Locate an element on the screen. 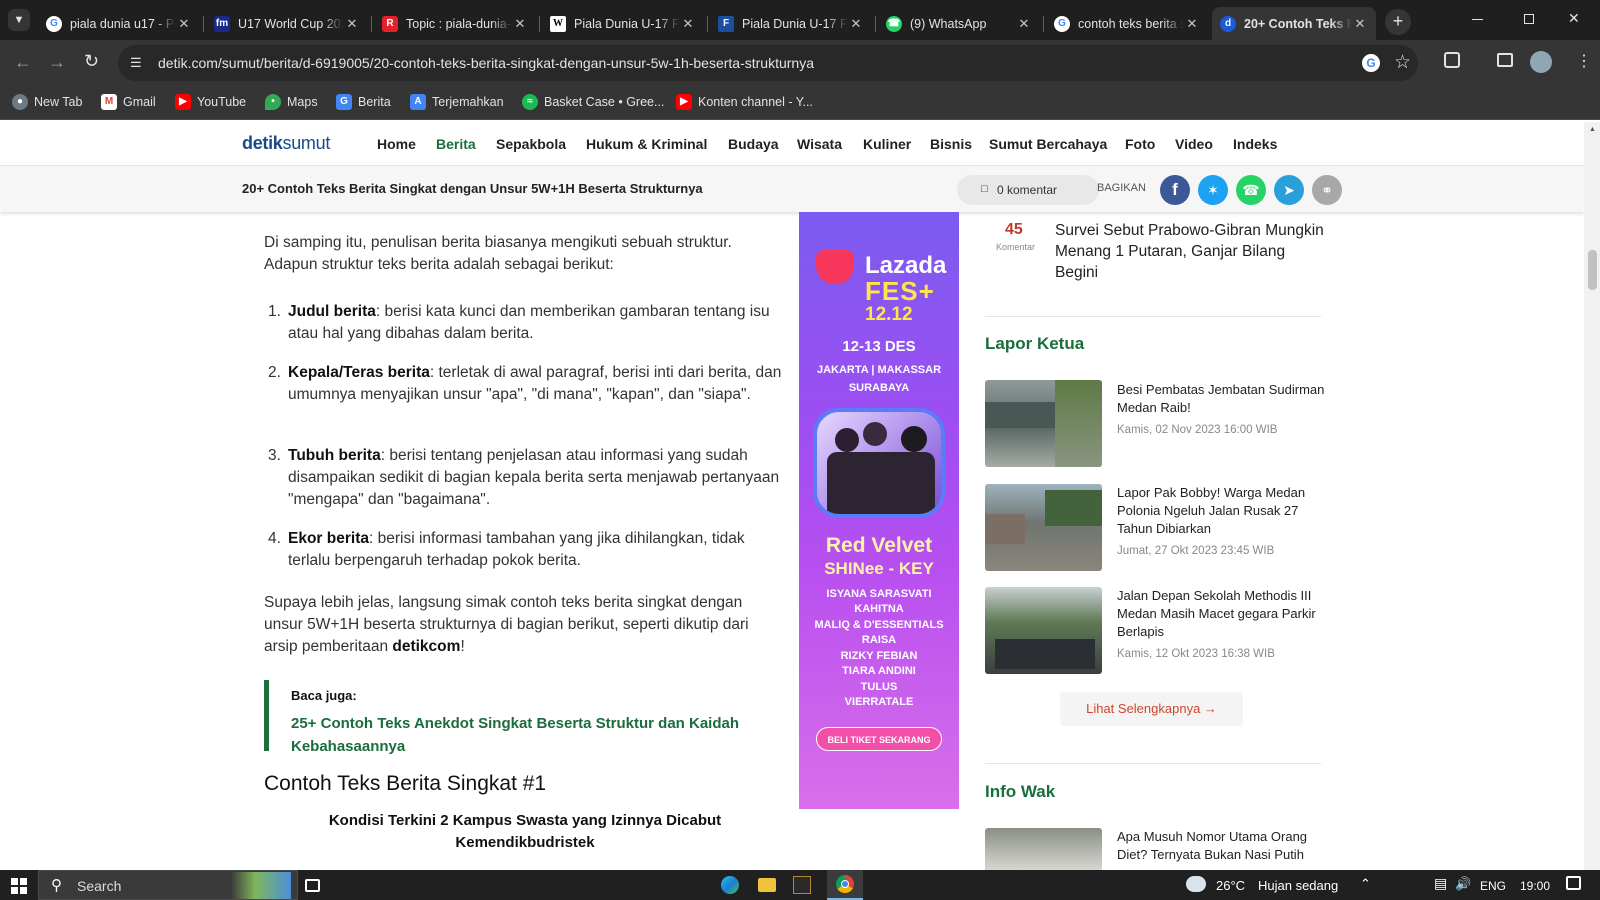 The height and width of the screenshot is (900, 1600). taskbar-search-box: ⚲ Search is located at coordinates (168, 885).